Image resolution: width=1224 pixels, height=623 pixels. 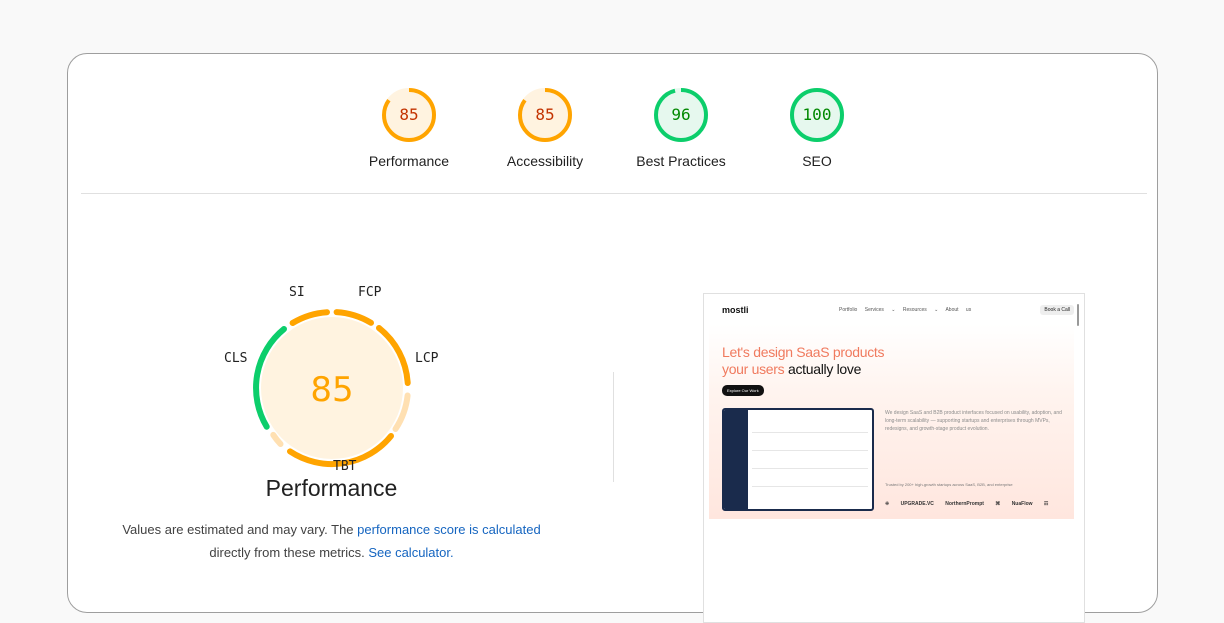 What do you see at coordinates (277, 439) in the screenshot?
I see `tbt-remainder-arc` at bounding box center [277, 439].